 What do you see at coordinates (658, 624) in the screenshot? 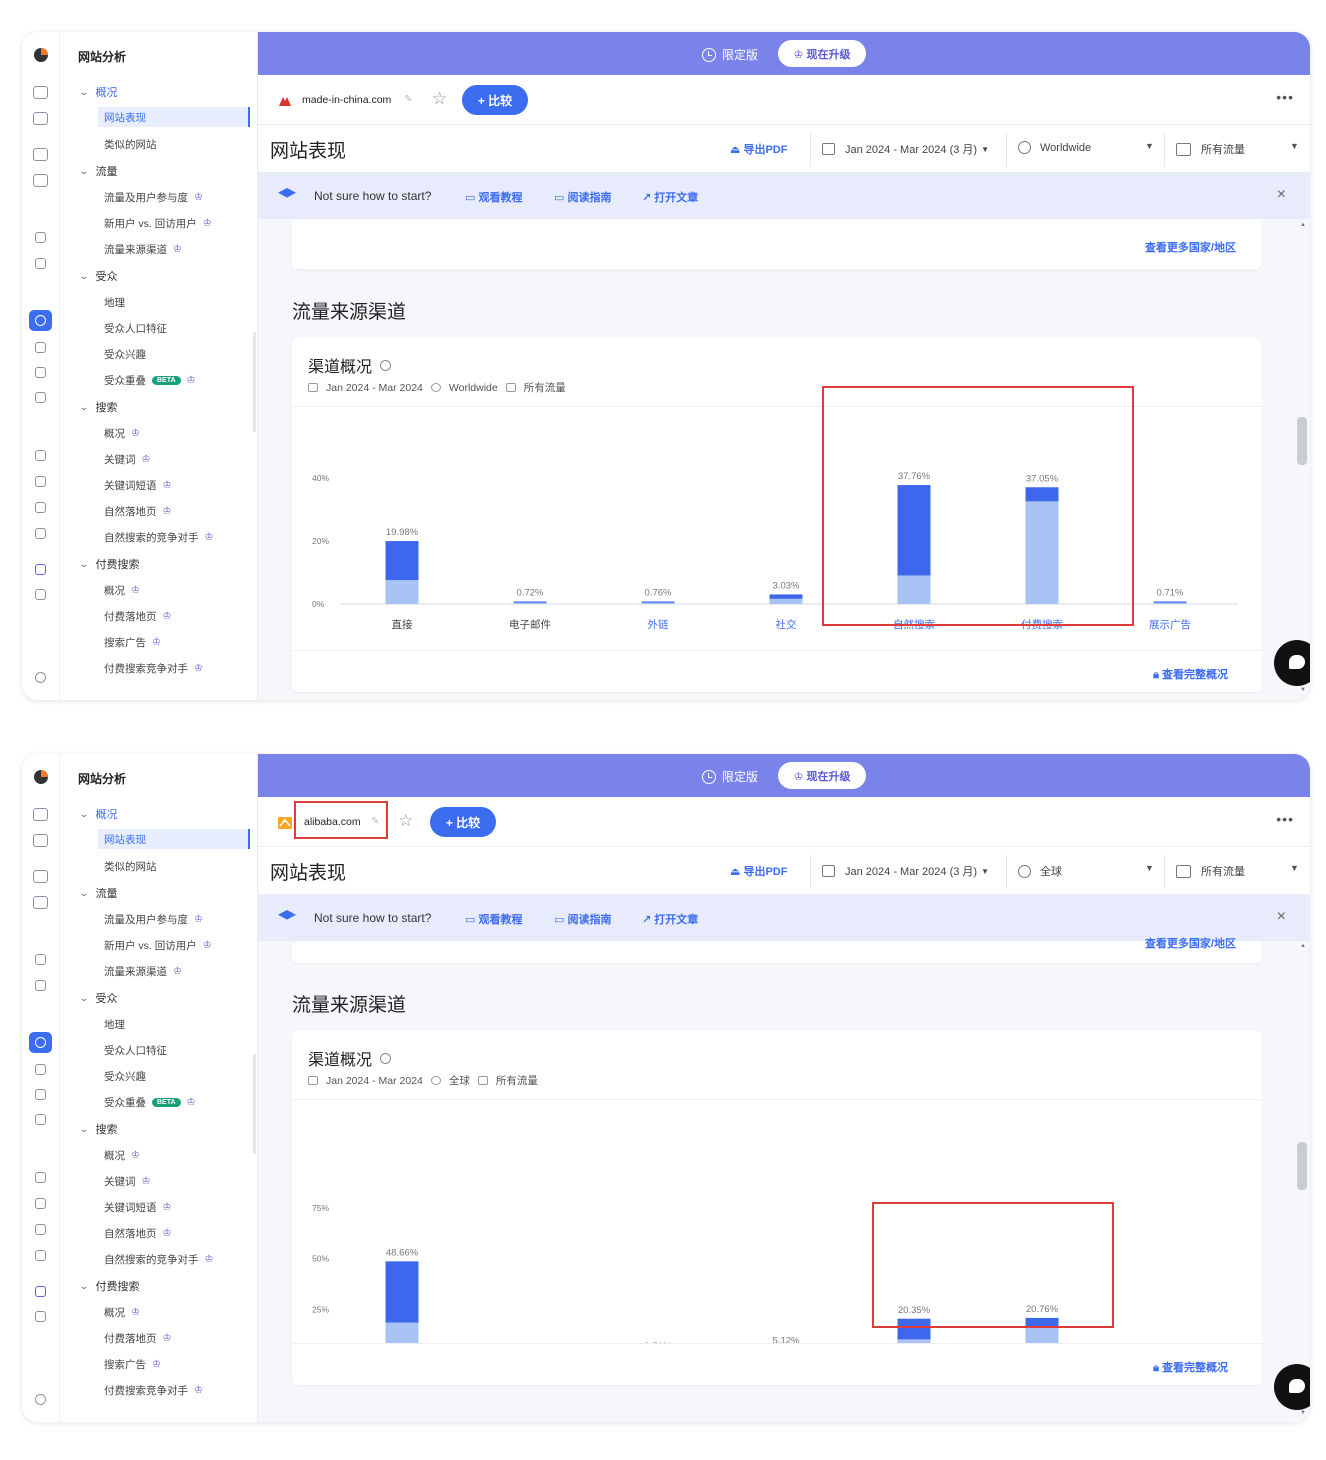
I see `category-label: 外链` at bounding box center [658, 624].